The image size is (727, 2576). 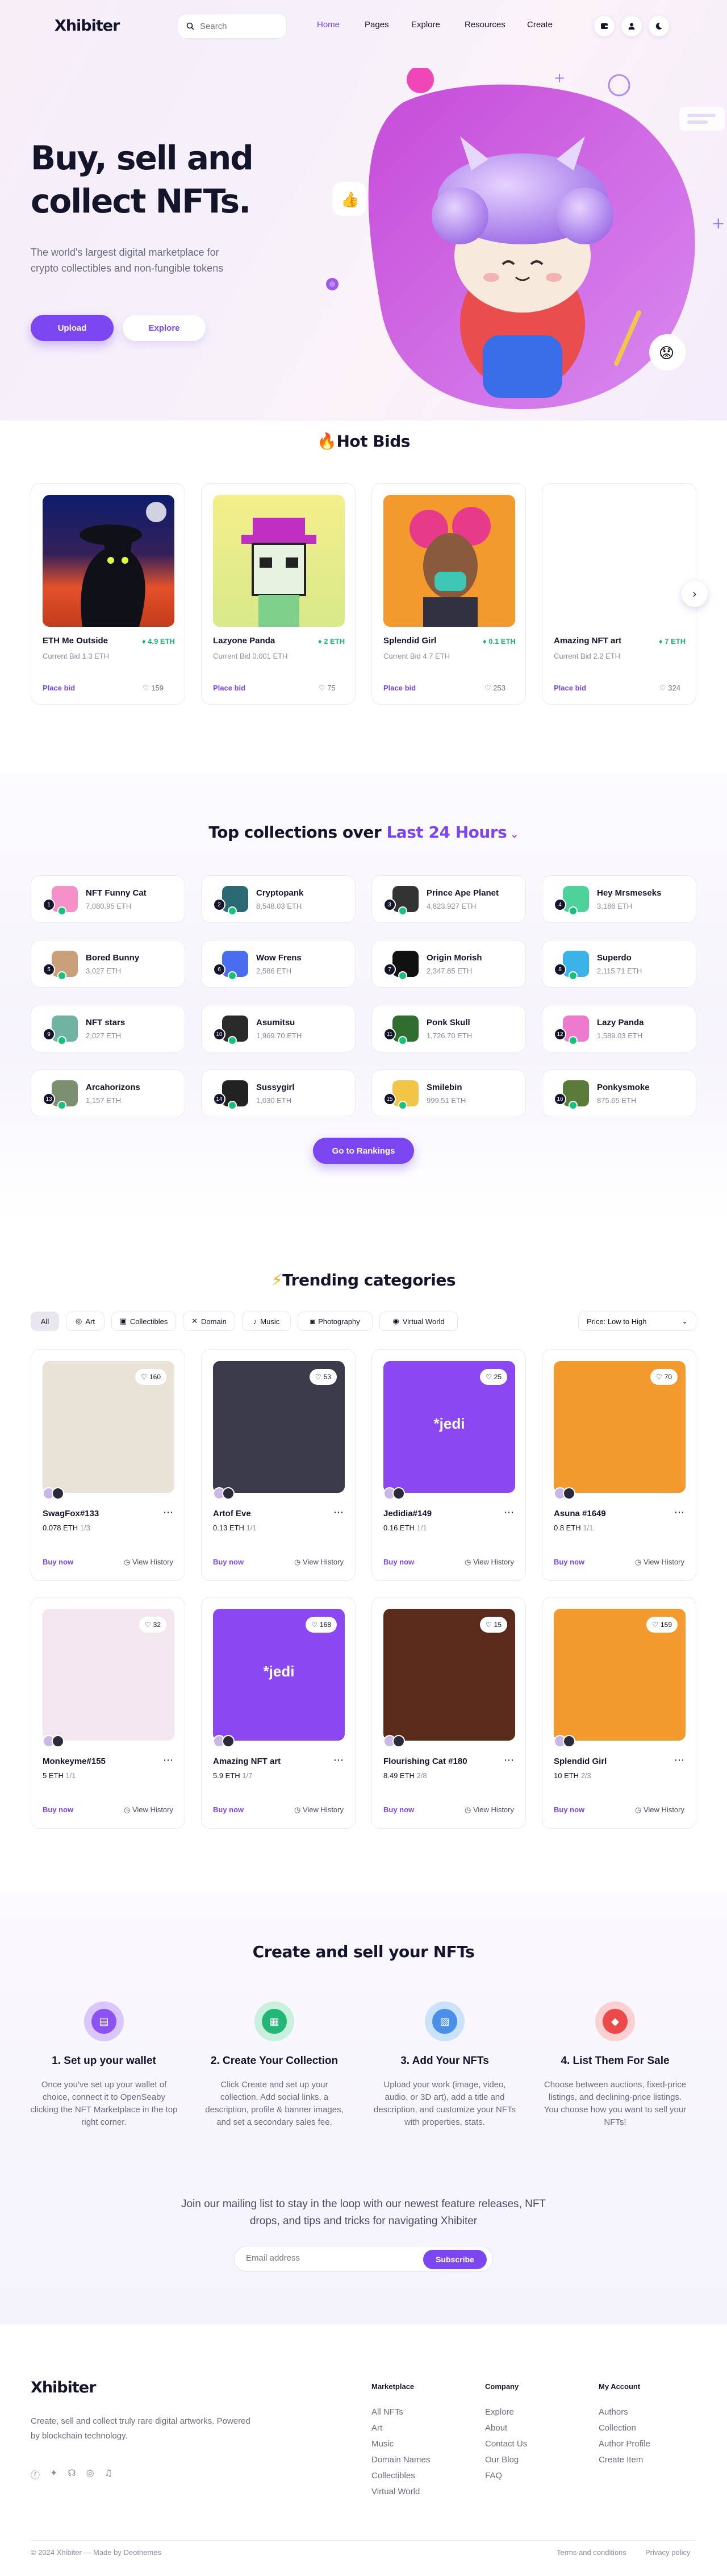 What do you see at coordinates (108, 1028) in the screenshot?
I see `collection-card: 9 NFT stars 2,027 ETH` at bounding box center [108, 1028].